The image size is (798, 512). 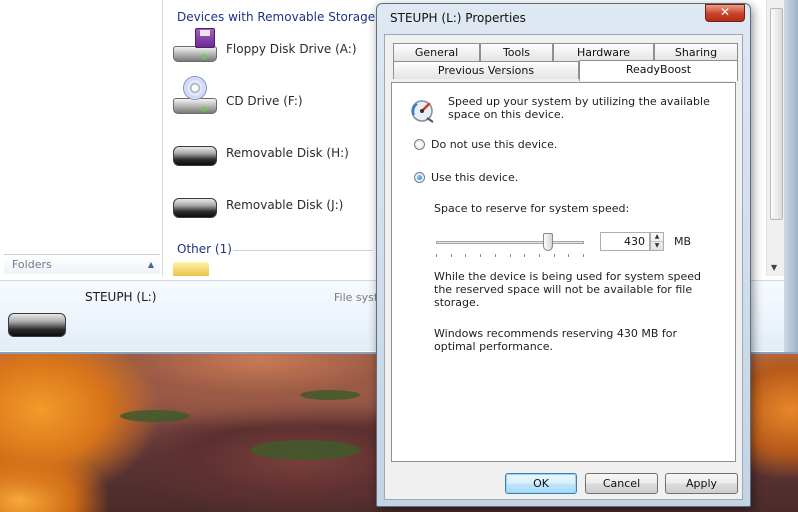 I want to click on group-divider, so click(x=303, y=250).